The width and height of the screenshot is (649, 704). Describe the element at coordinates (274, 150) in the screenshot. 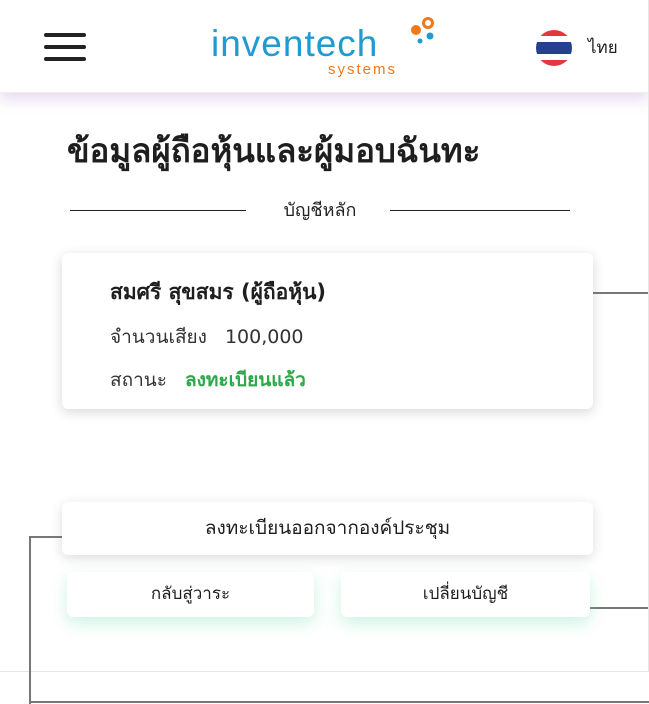

I see `page-title: ข้อมูลผู้ถือหุ้นและผู้มอบฉันทะ` at that location.